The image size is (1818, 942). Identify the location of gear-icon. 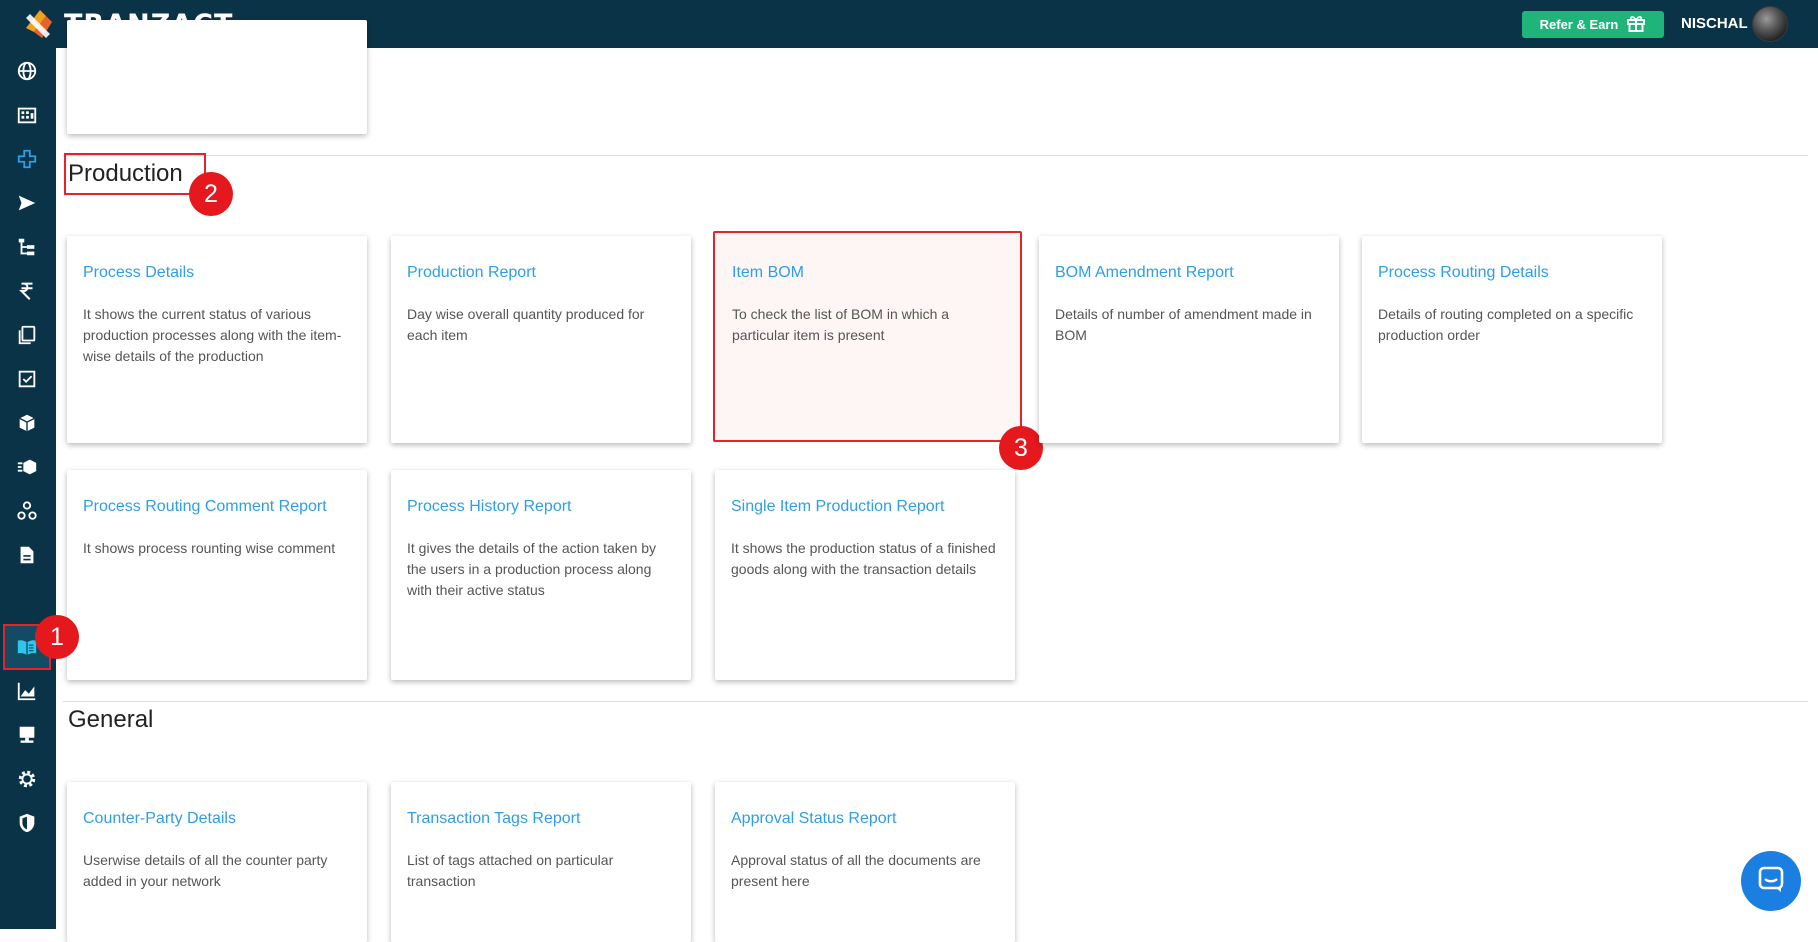
(27, 779).